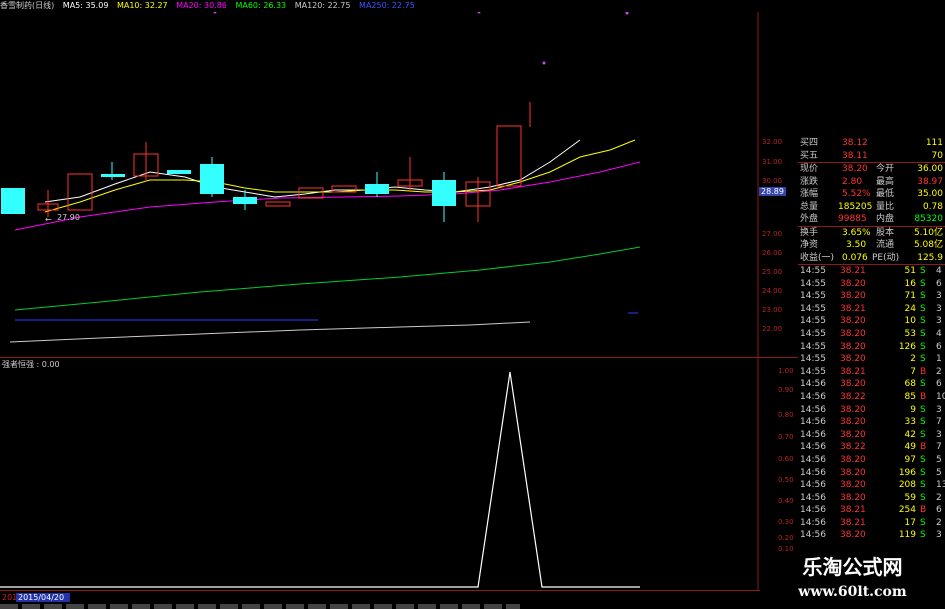  What do you see at coordinates (871, 397) in the screenshot?
I see `trade-row: 14:56 38.22 85 B 10` at bounding box center [871, 397].